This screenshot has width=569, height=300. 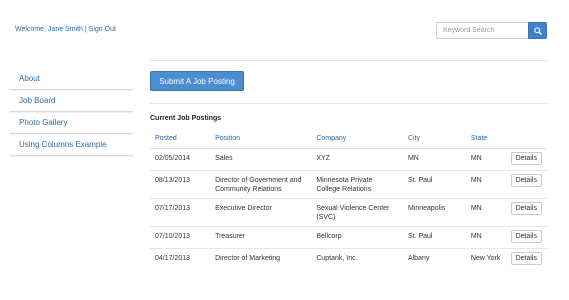 I want to click on sidebar-item-job-board: Job Board, so click(x=71, y=101).